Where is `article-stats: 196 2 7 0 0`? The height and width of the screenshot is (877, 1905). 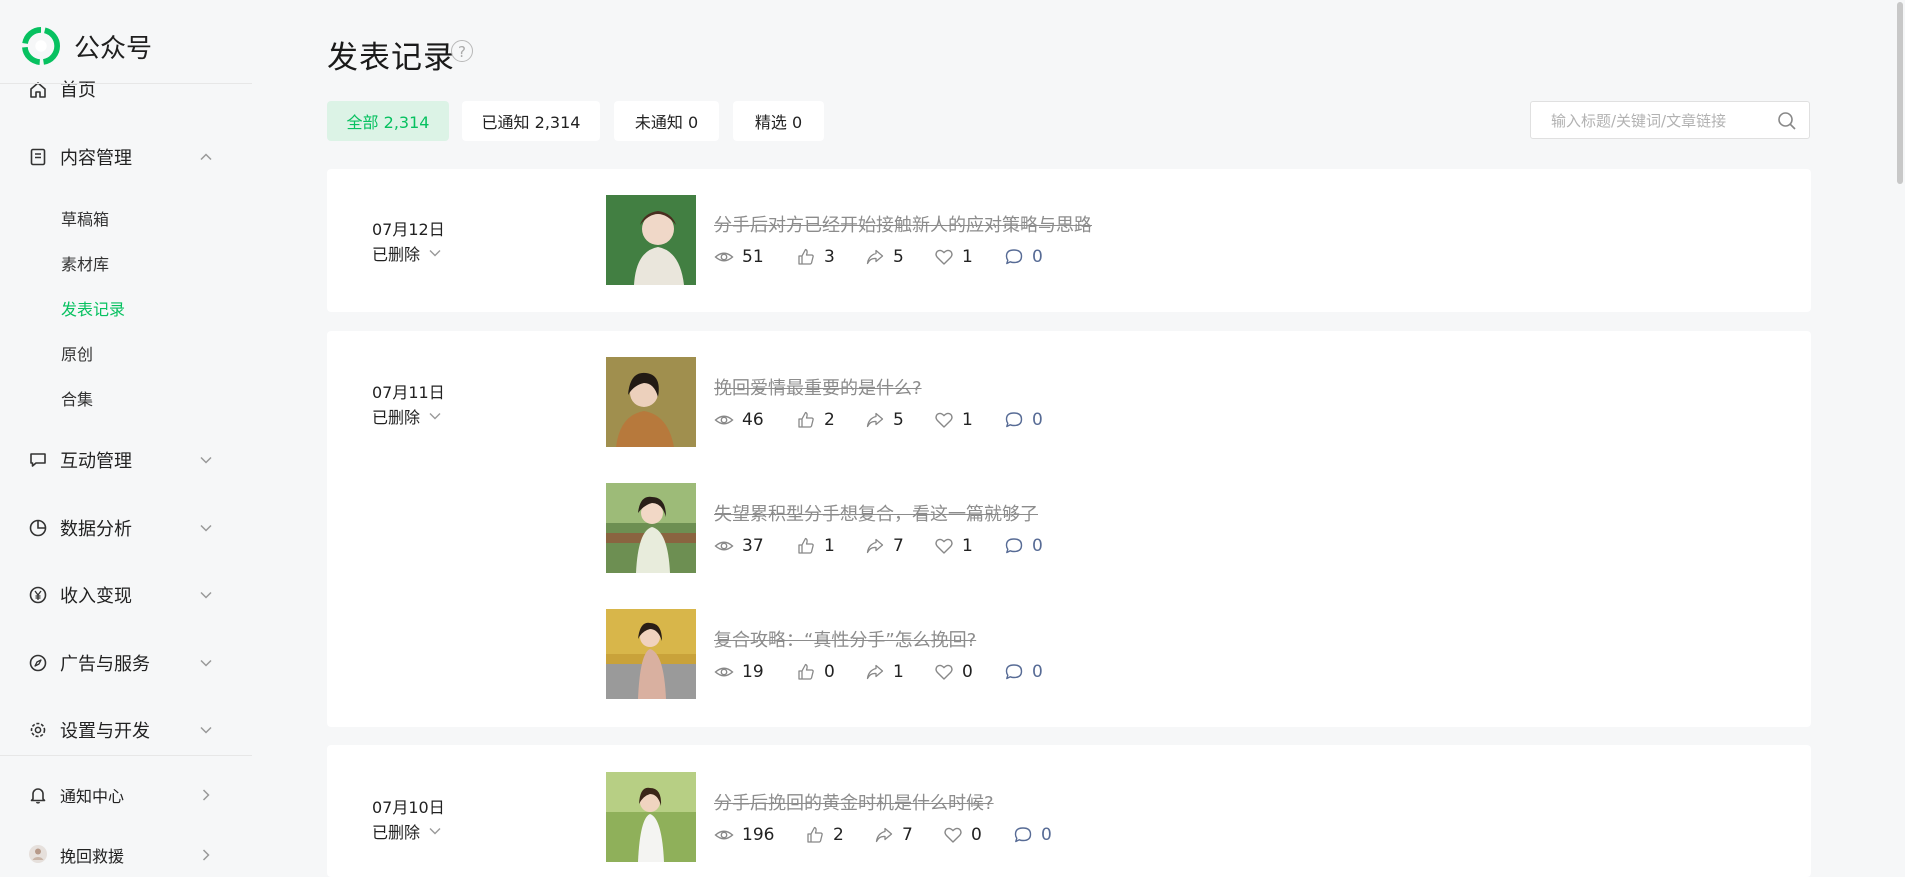
article-stats: 196 2 7 0 0 is located at coordinates (883, 835).